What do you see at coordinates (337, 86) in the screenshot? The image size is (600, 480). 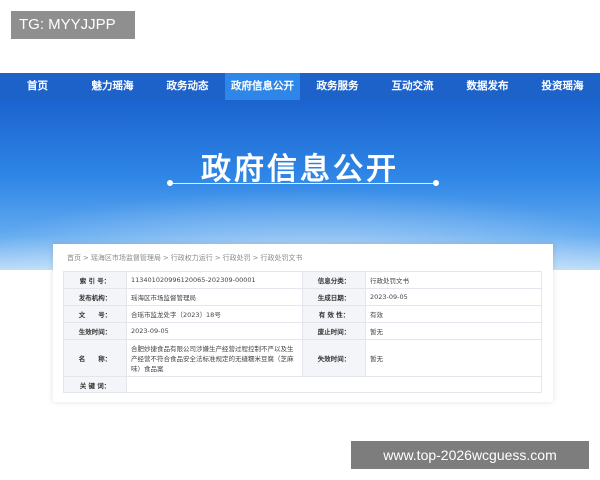 I see `nav-item-gov-services: 政务服务` at bounding box center [337, 86].